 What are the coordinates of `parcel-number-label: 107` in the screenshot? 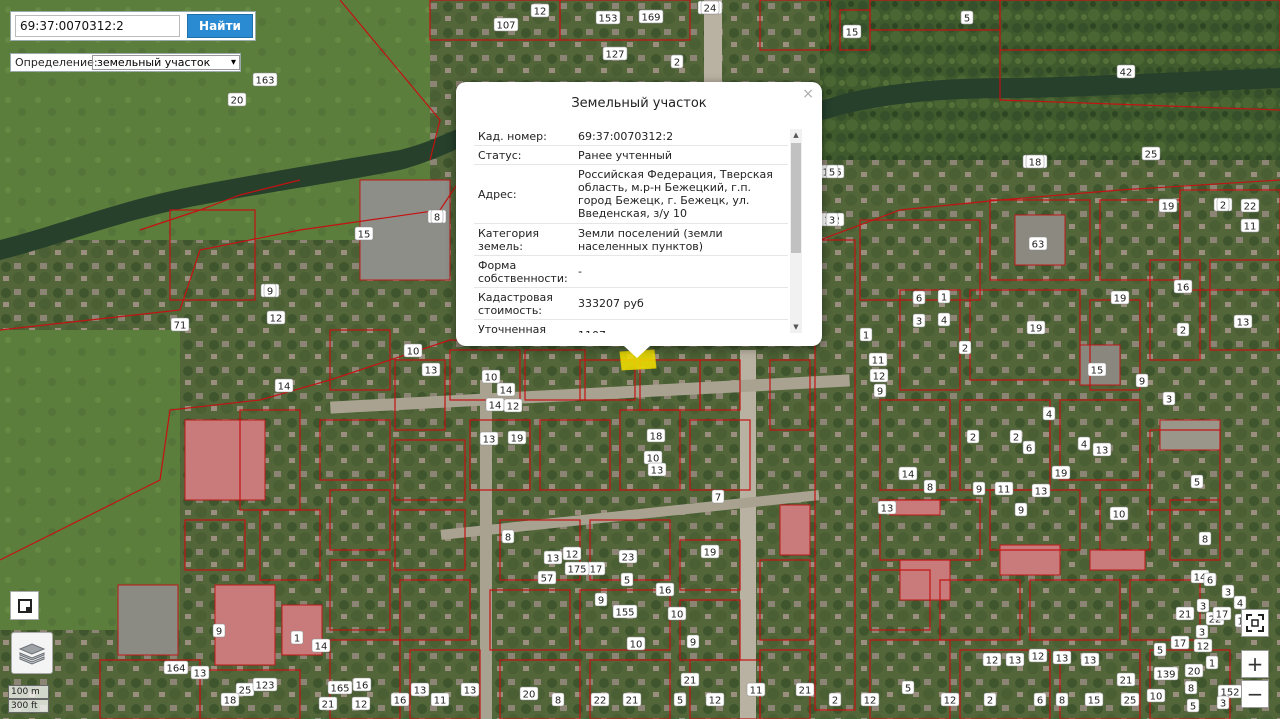 It's located at (505, 26).